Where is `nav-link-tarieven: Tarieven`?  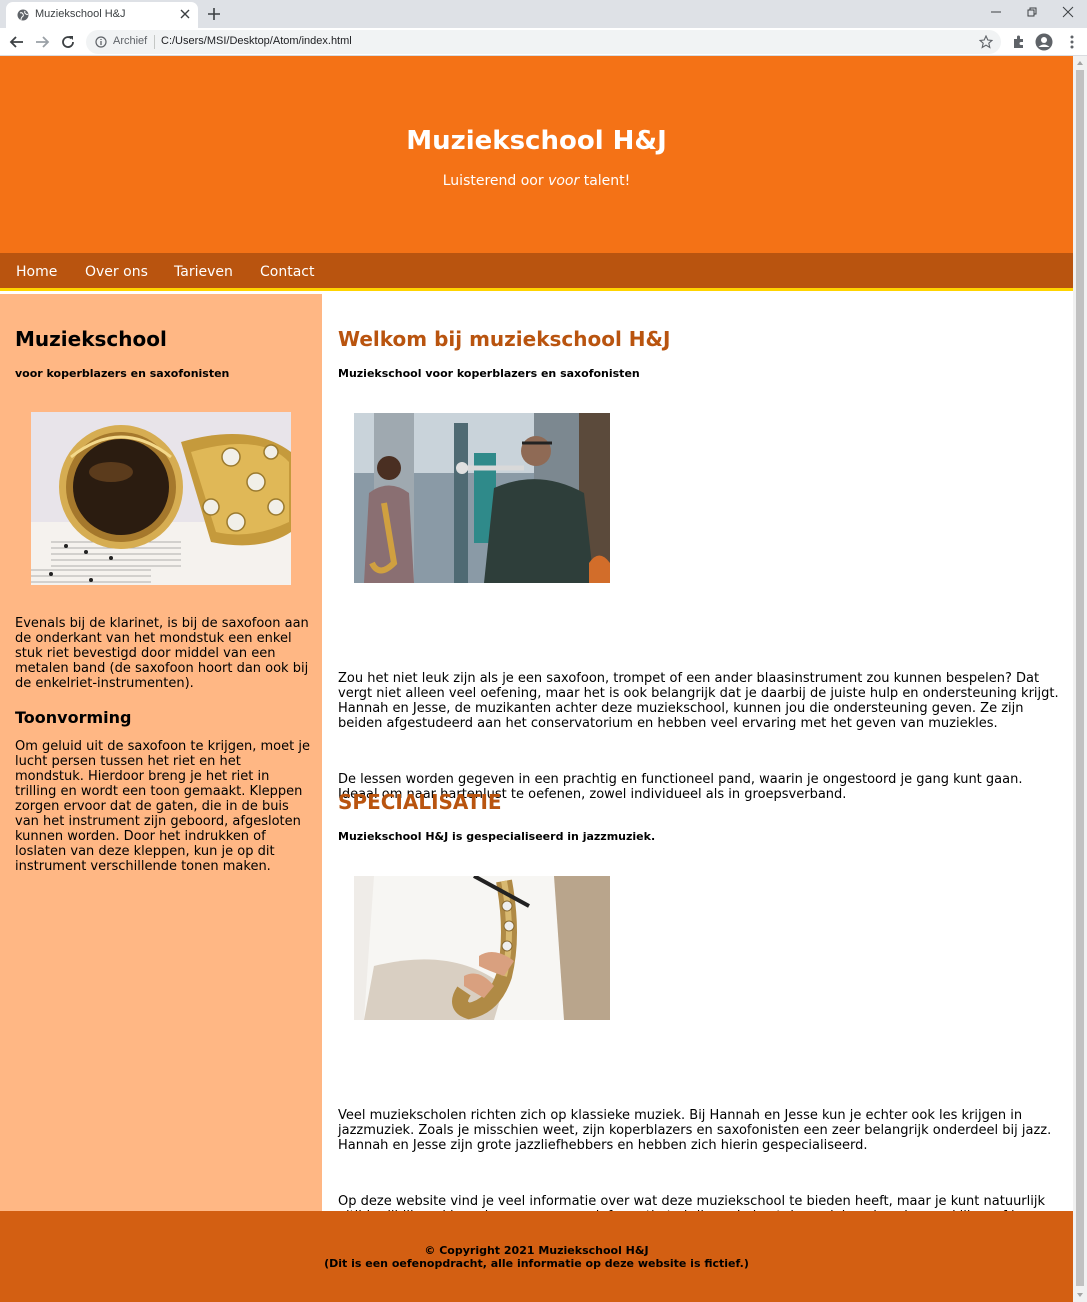 nav-link-tarieven: Tarieven is located at coordinates (203, 272).